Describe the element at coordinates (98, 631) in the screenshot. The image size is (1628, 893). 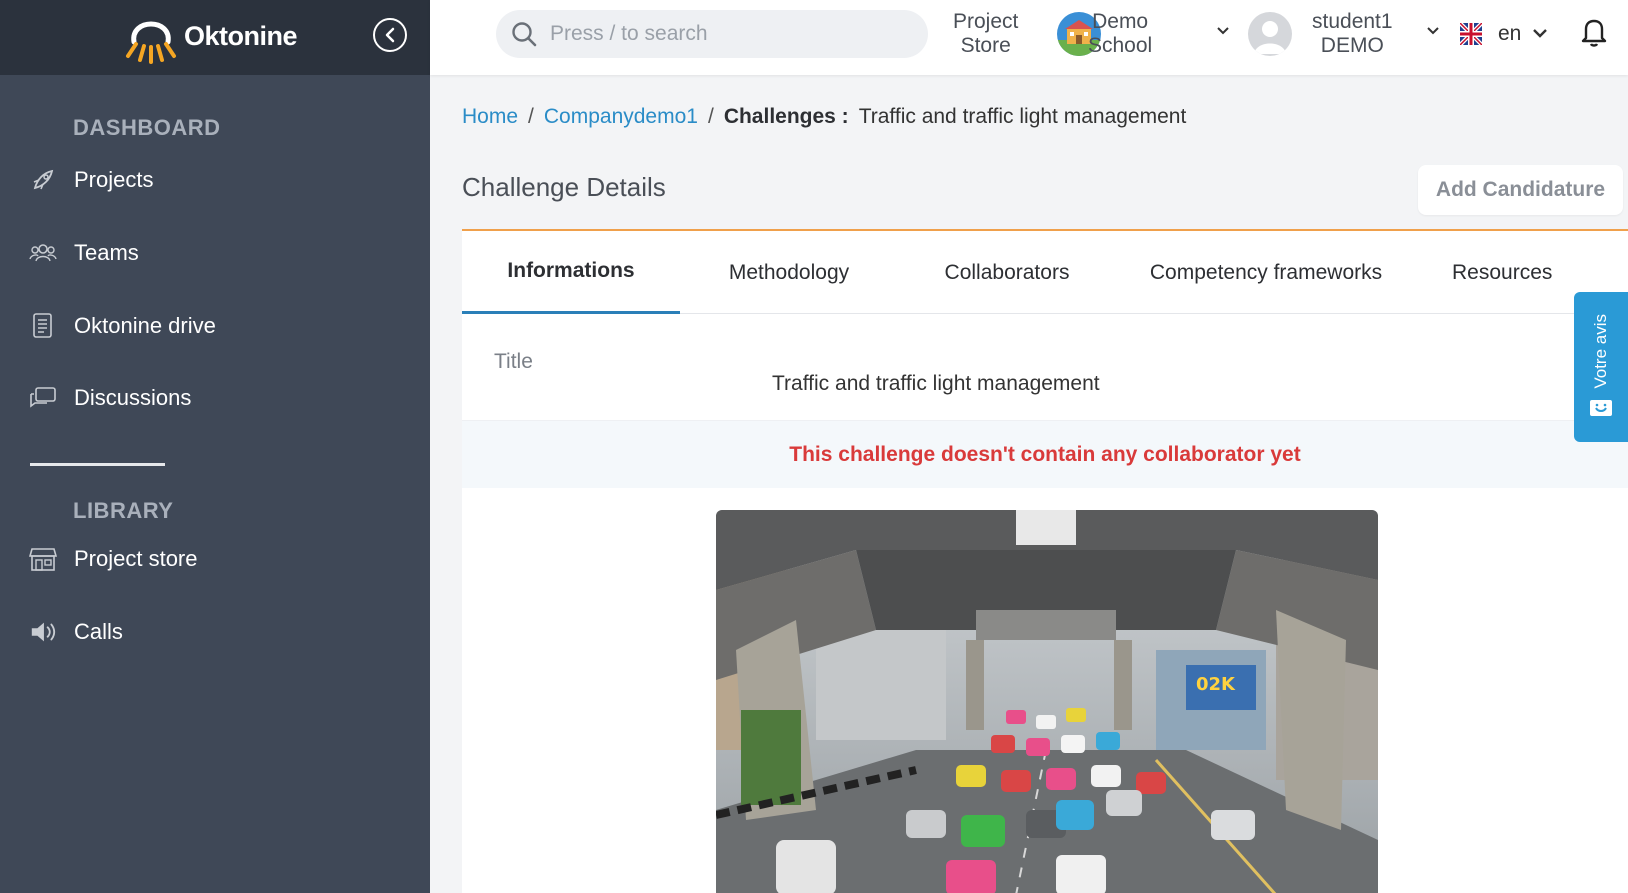
I see `sidebar-item-label: Calls` at that location.